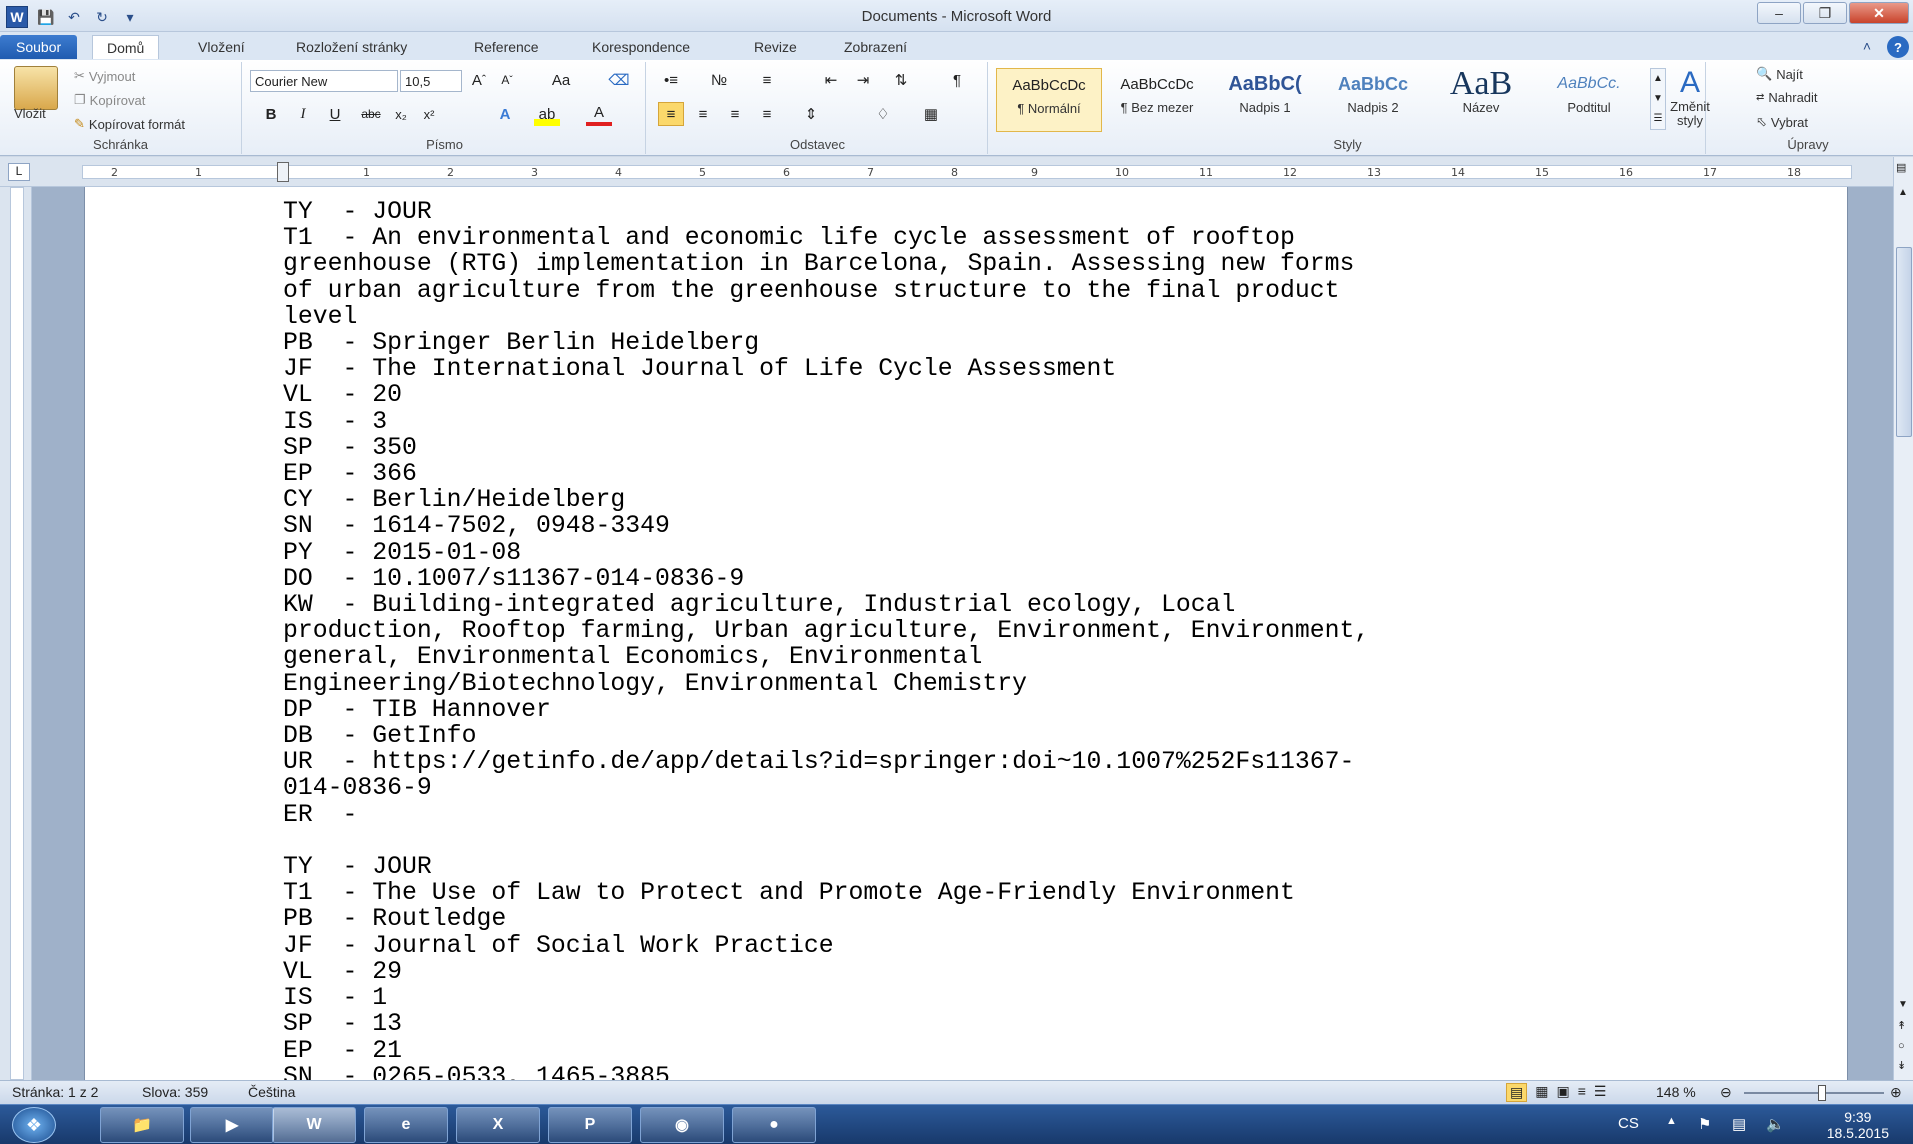  What do you see at coordinates (19, 172) in the screenshot?
I see `tab-selector-icon: L` at bounding box center [19, 172].